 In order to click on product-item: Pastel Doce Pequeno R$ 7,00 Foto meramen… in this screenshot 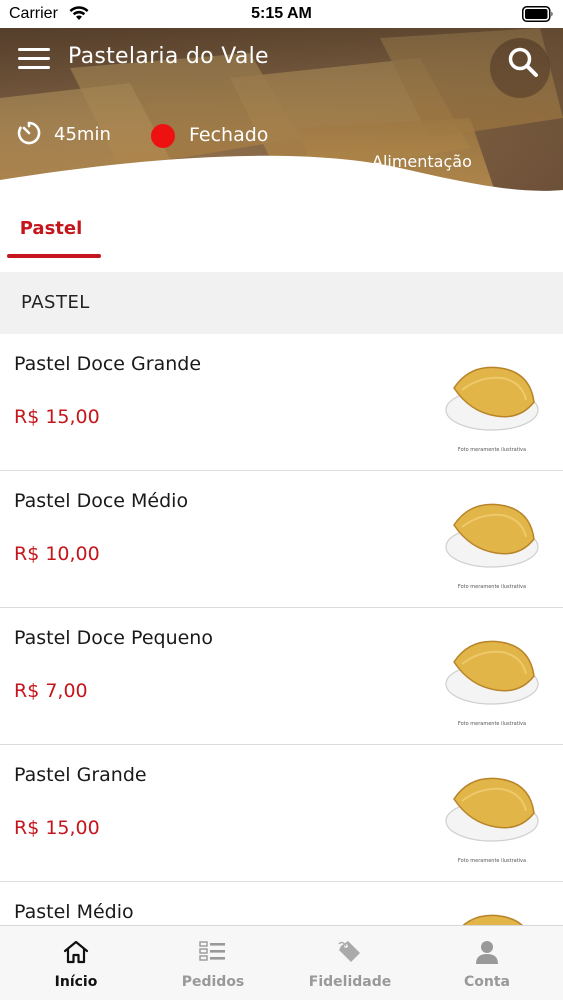, I will do `click(281, 676)`.